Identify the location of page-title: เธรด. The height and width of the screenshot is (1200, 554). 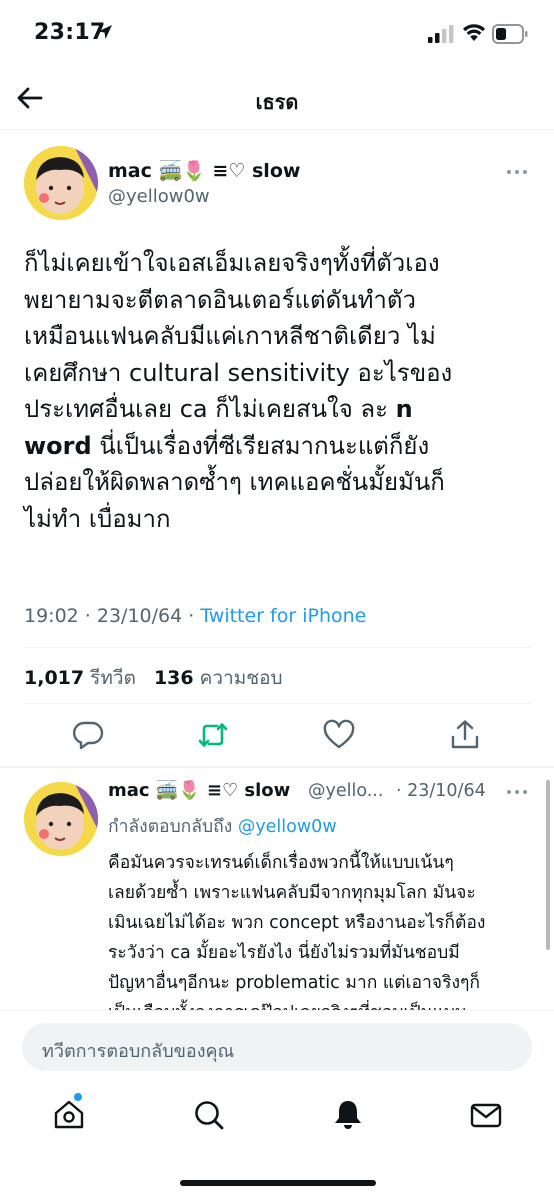
(277, 102).